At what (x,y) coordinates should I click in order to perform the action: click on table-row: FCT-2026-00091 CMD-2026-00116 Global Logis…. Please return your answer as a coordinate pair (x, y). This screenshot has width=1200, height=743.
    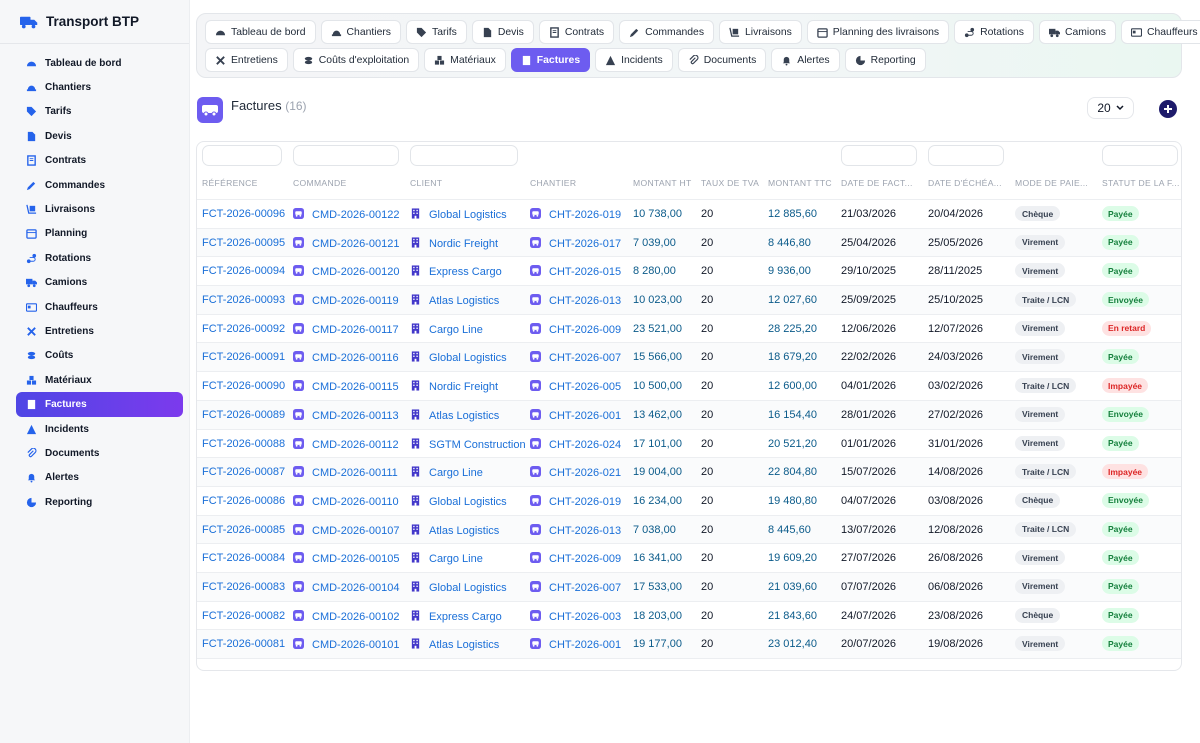
    Looking at the image, I should click on (689, 358).